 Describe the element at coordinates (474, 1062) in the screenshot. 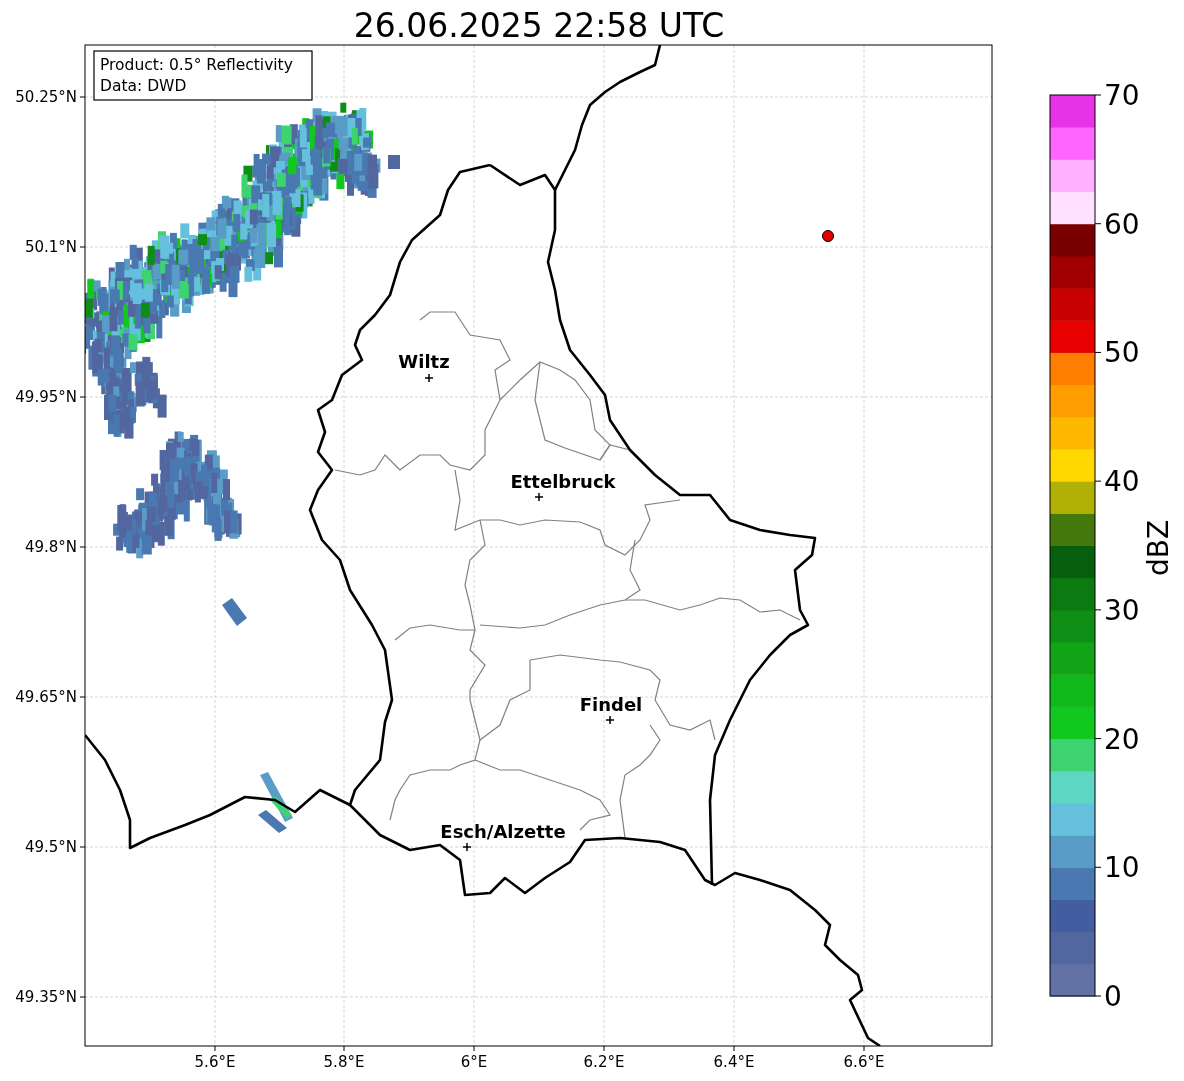

I see `axis-tick-label: 6°E` at that location.